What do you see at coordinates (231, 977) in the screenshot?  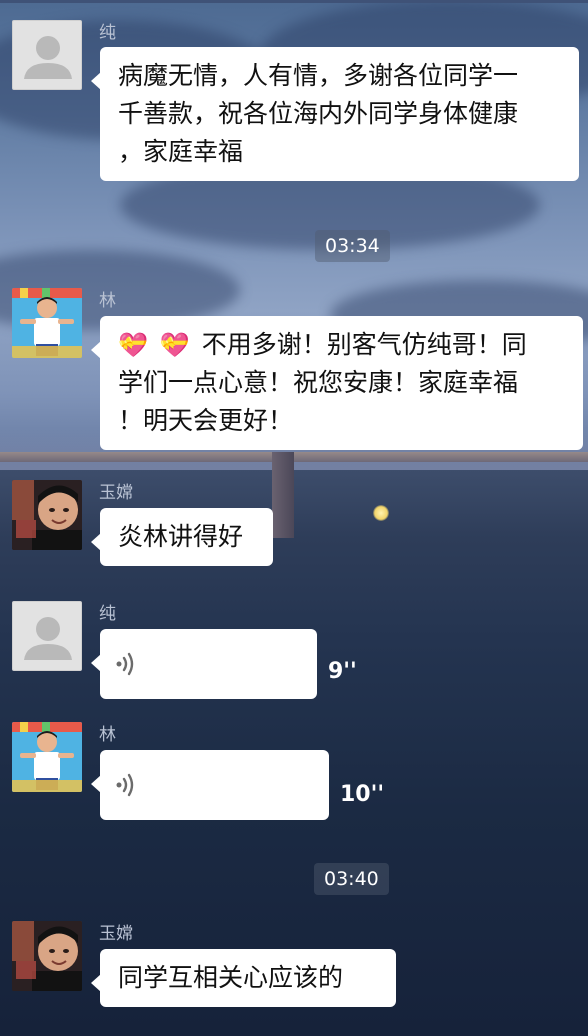 I see `message-line: 同学互相关心应该的` at bounding box center [231, 977].